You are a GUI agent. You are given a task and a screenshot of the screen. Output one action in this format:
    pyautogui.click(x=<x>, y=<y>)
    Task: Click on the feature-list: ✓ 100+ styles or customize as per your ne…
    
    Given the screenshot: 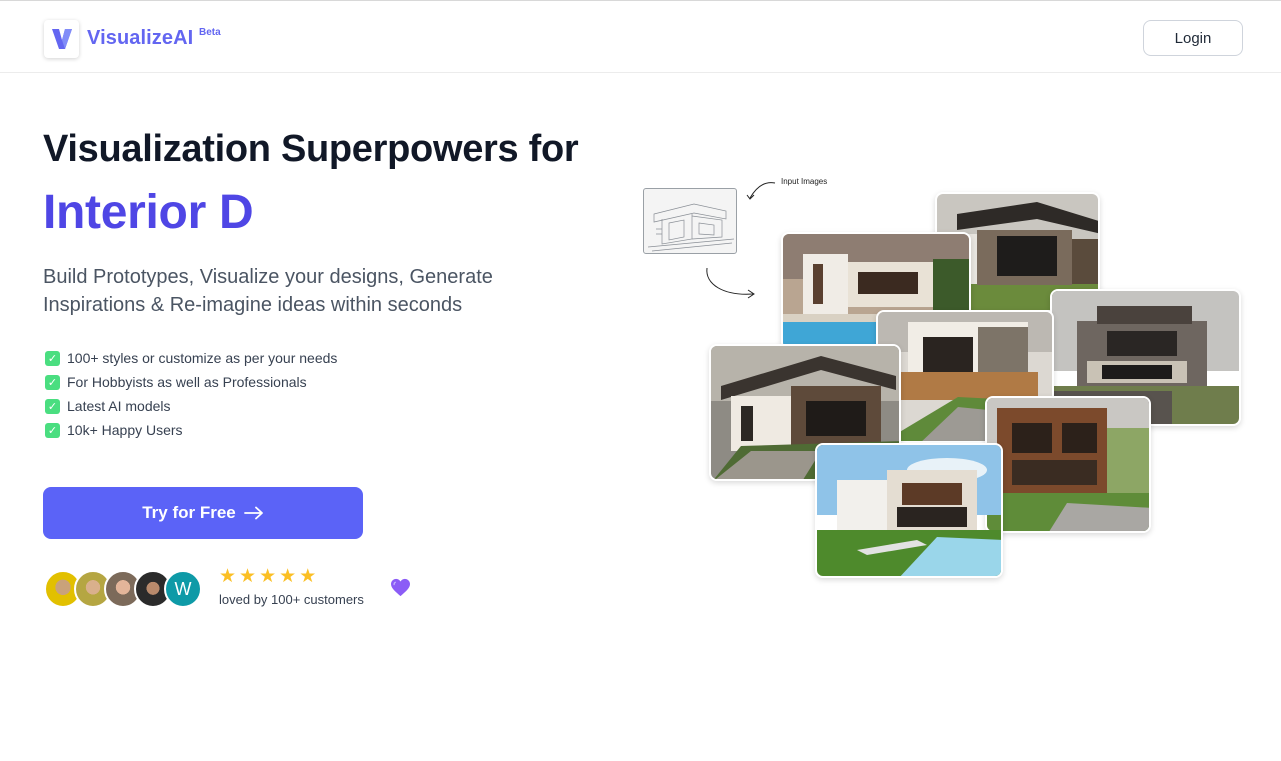 What is the action you would take?
    pyautogui.click(x=191, y=394)
    